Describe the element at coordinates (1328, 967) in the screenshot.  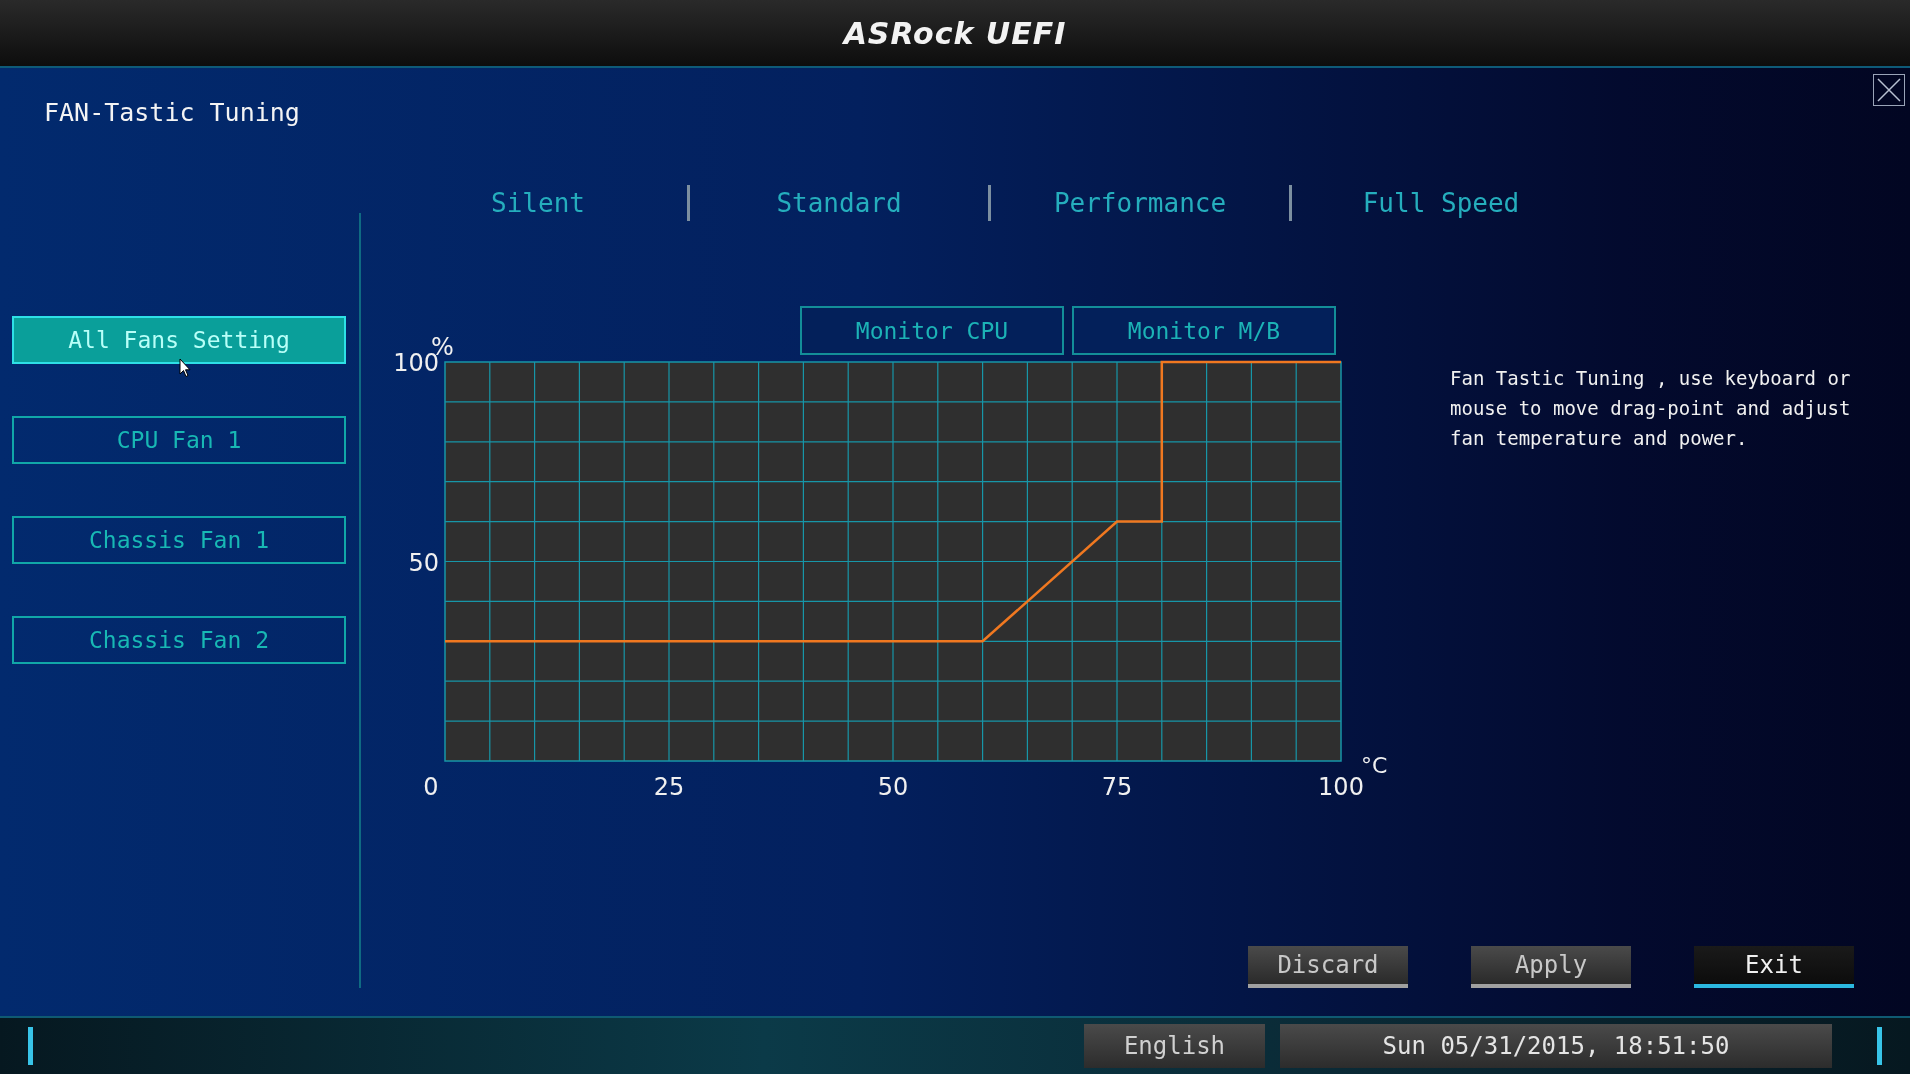
I see `action-button: Discard` at that location.